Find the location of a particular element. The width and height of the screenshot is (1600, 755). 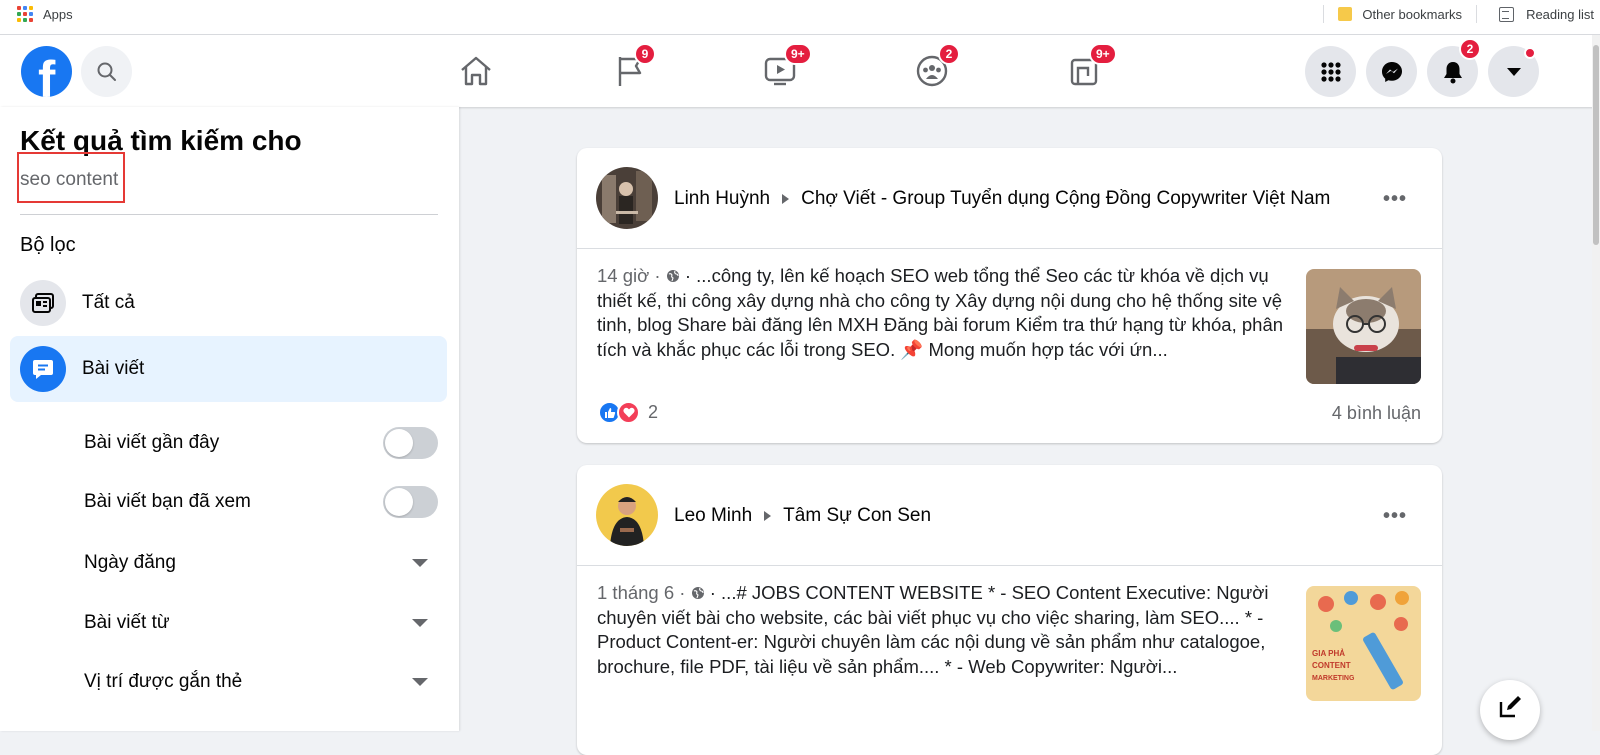

post-group: Tâm Sự Con Sen is located at coordinates (857, 516).